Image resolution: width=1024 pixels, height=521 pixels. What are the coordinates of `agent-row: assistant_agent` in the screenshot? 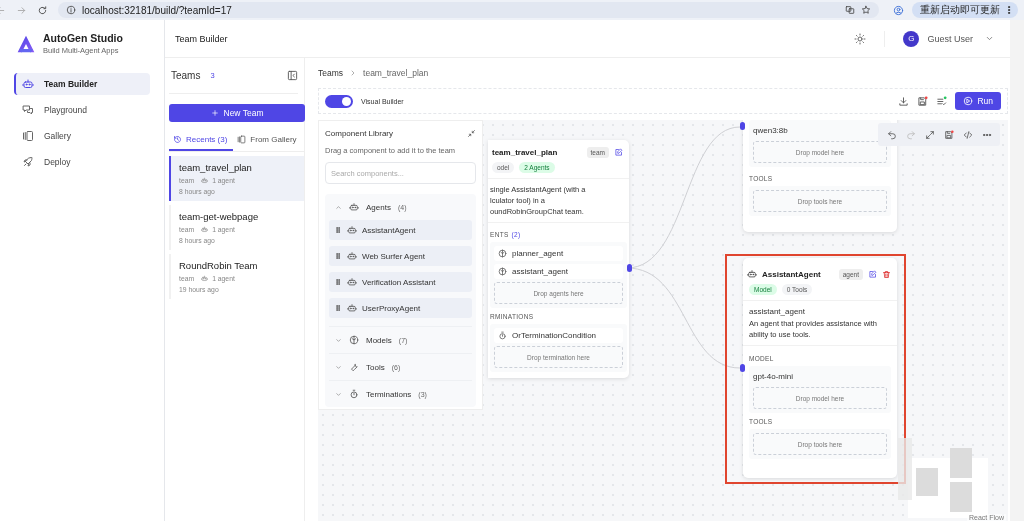 It's located at (558, 271).